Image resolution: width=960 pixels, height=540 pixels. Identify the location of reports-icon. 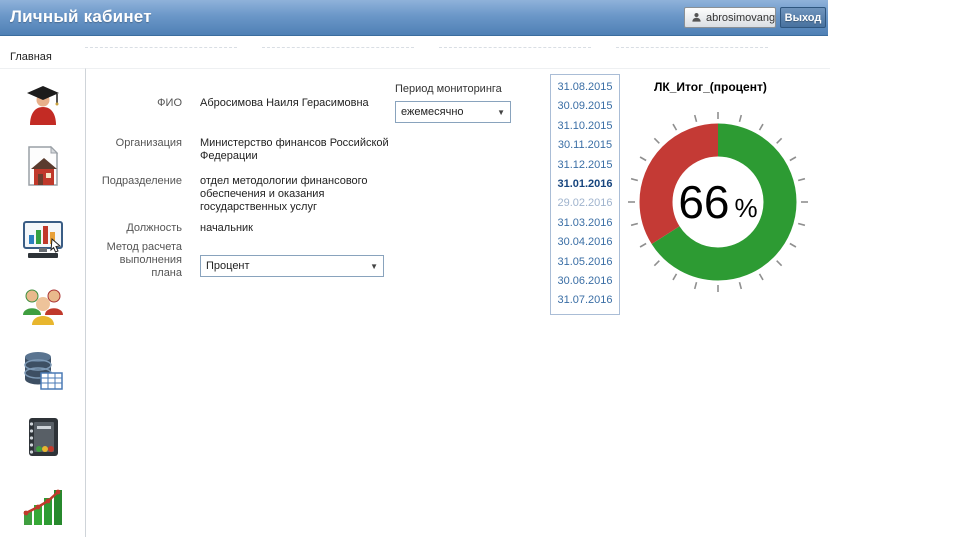
(43, 437).